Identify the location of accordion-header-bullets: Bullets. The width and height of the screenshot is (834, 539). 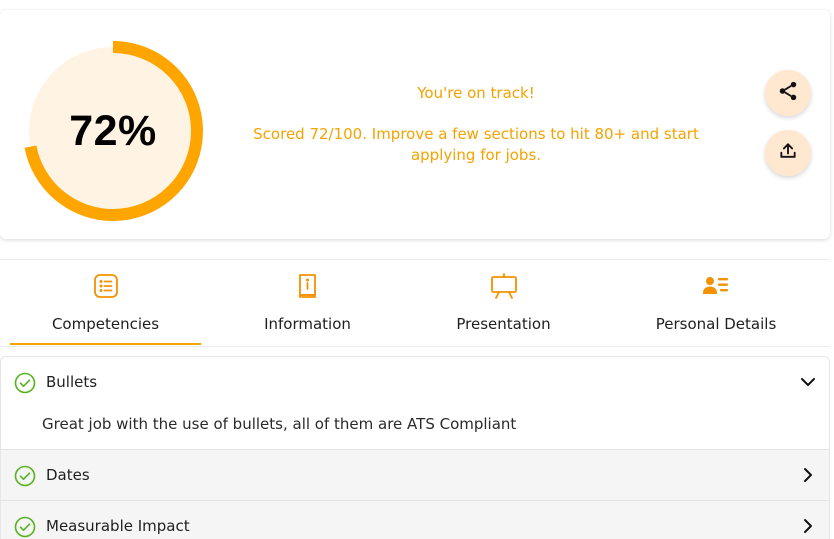
(415, 382).